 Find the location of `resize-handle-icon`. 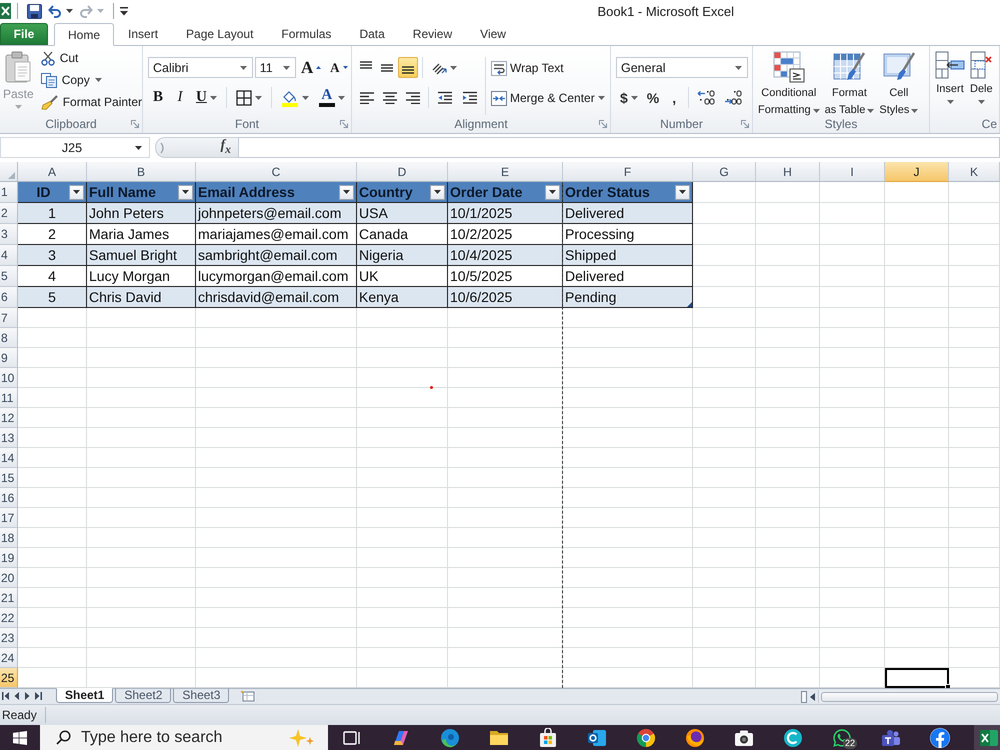

resize-handle-icon is located at coordinates (163, 148).